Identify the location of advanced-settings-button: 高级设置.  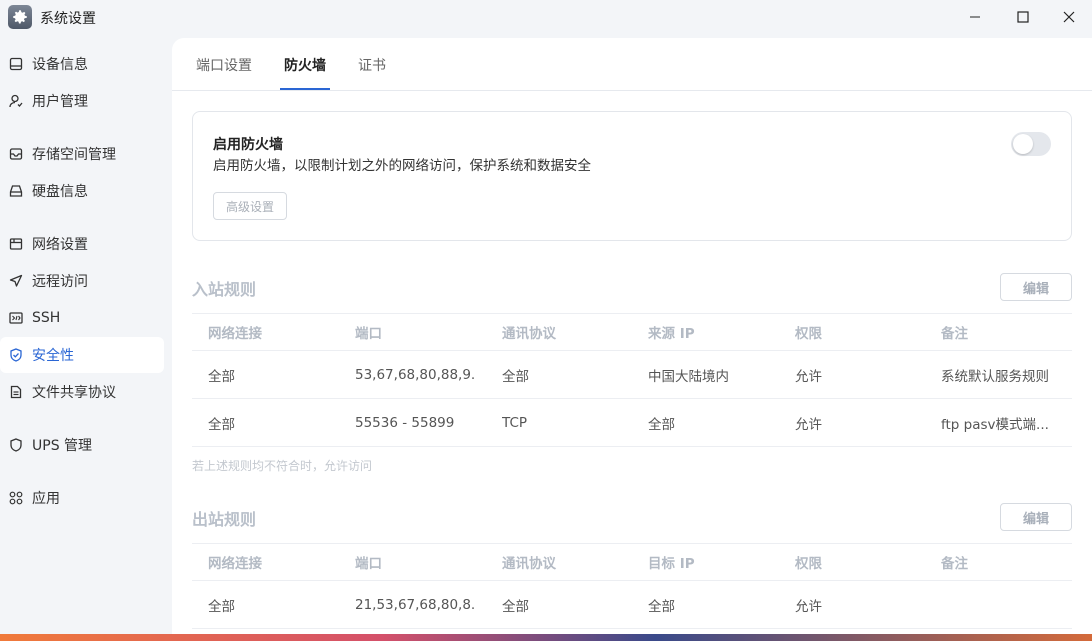
(250, 206).